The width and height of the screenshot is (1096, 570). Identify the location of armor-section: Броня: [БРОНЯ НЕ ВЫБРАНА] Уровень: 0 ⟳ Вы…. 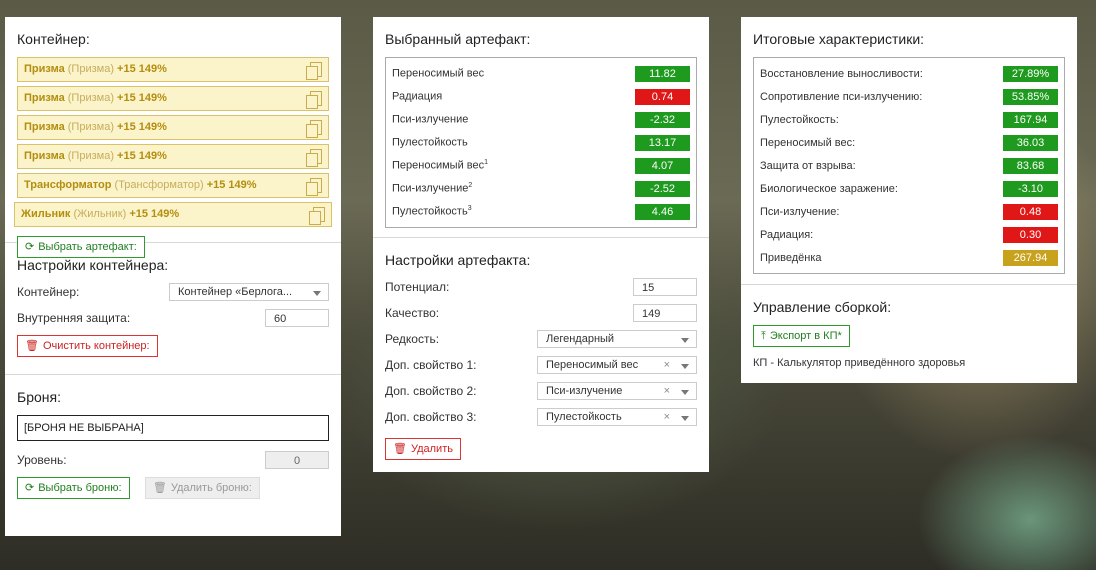
(173, 442).